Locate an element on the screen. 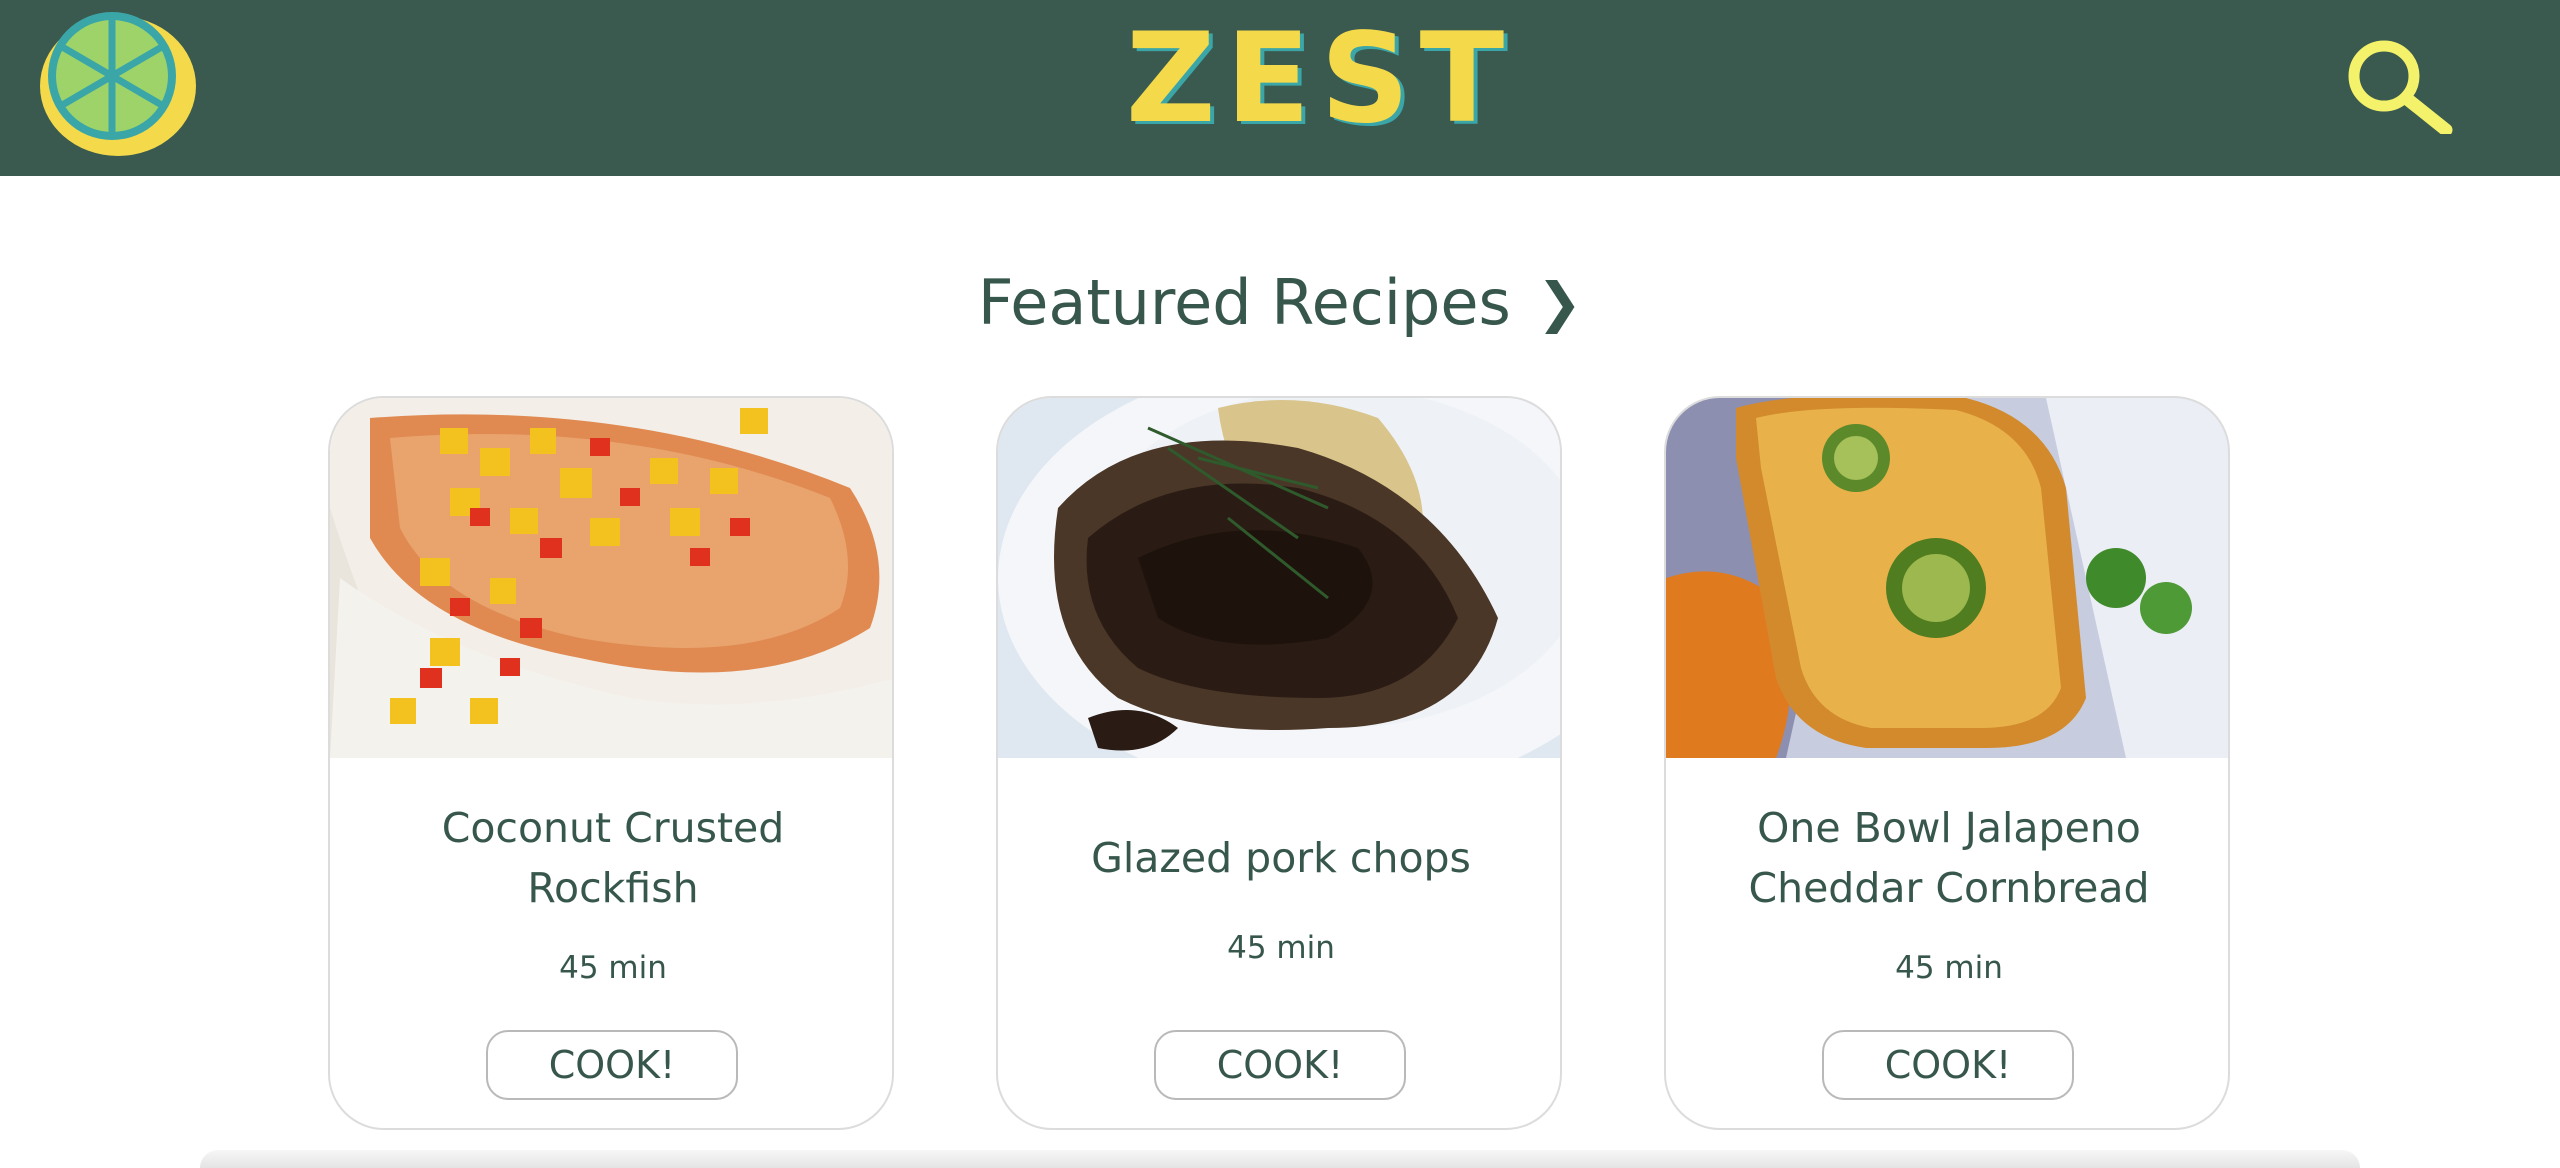  chevron-right-icon: ❯ is located at coordinates (1559, 302).